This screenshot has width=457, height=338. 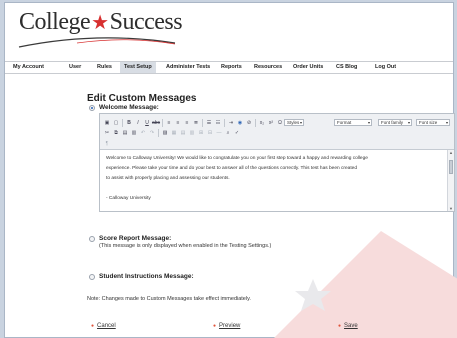 I want to click on nav-item-user: User, so click(x=75, y=67).